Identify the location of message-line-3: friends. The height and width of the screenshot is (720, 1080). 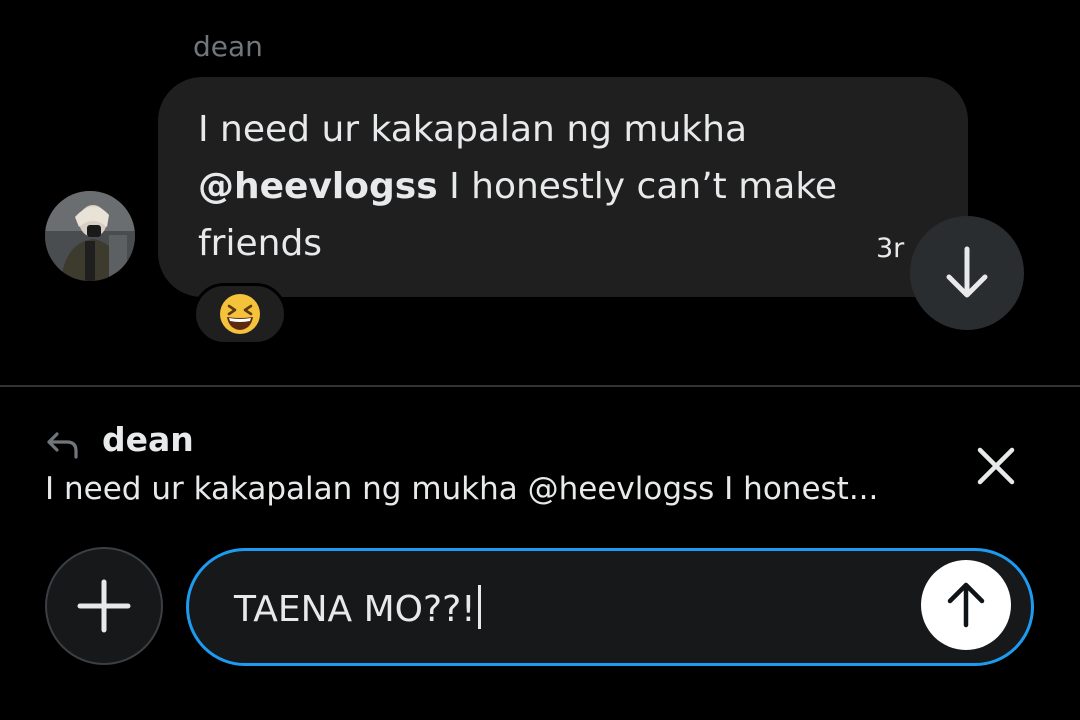
(260, 243).